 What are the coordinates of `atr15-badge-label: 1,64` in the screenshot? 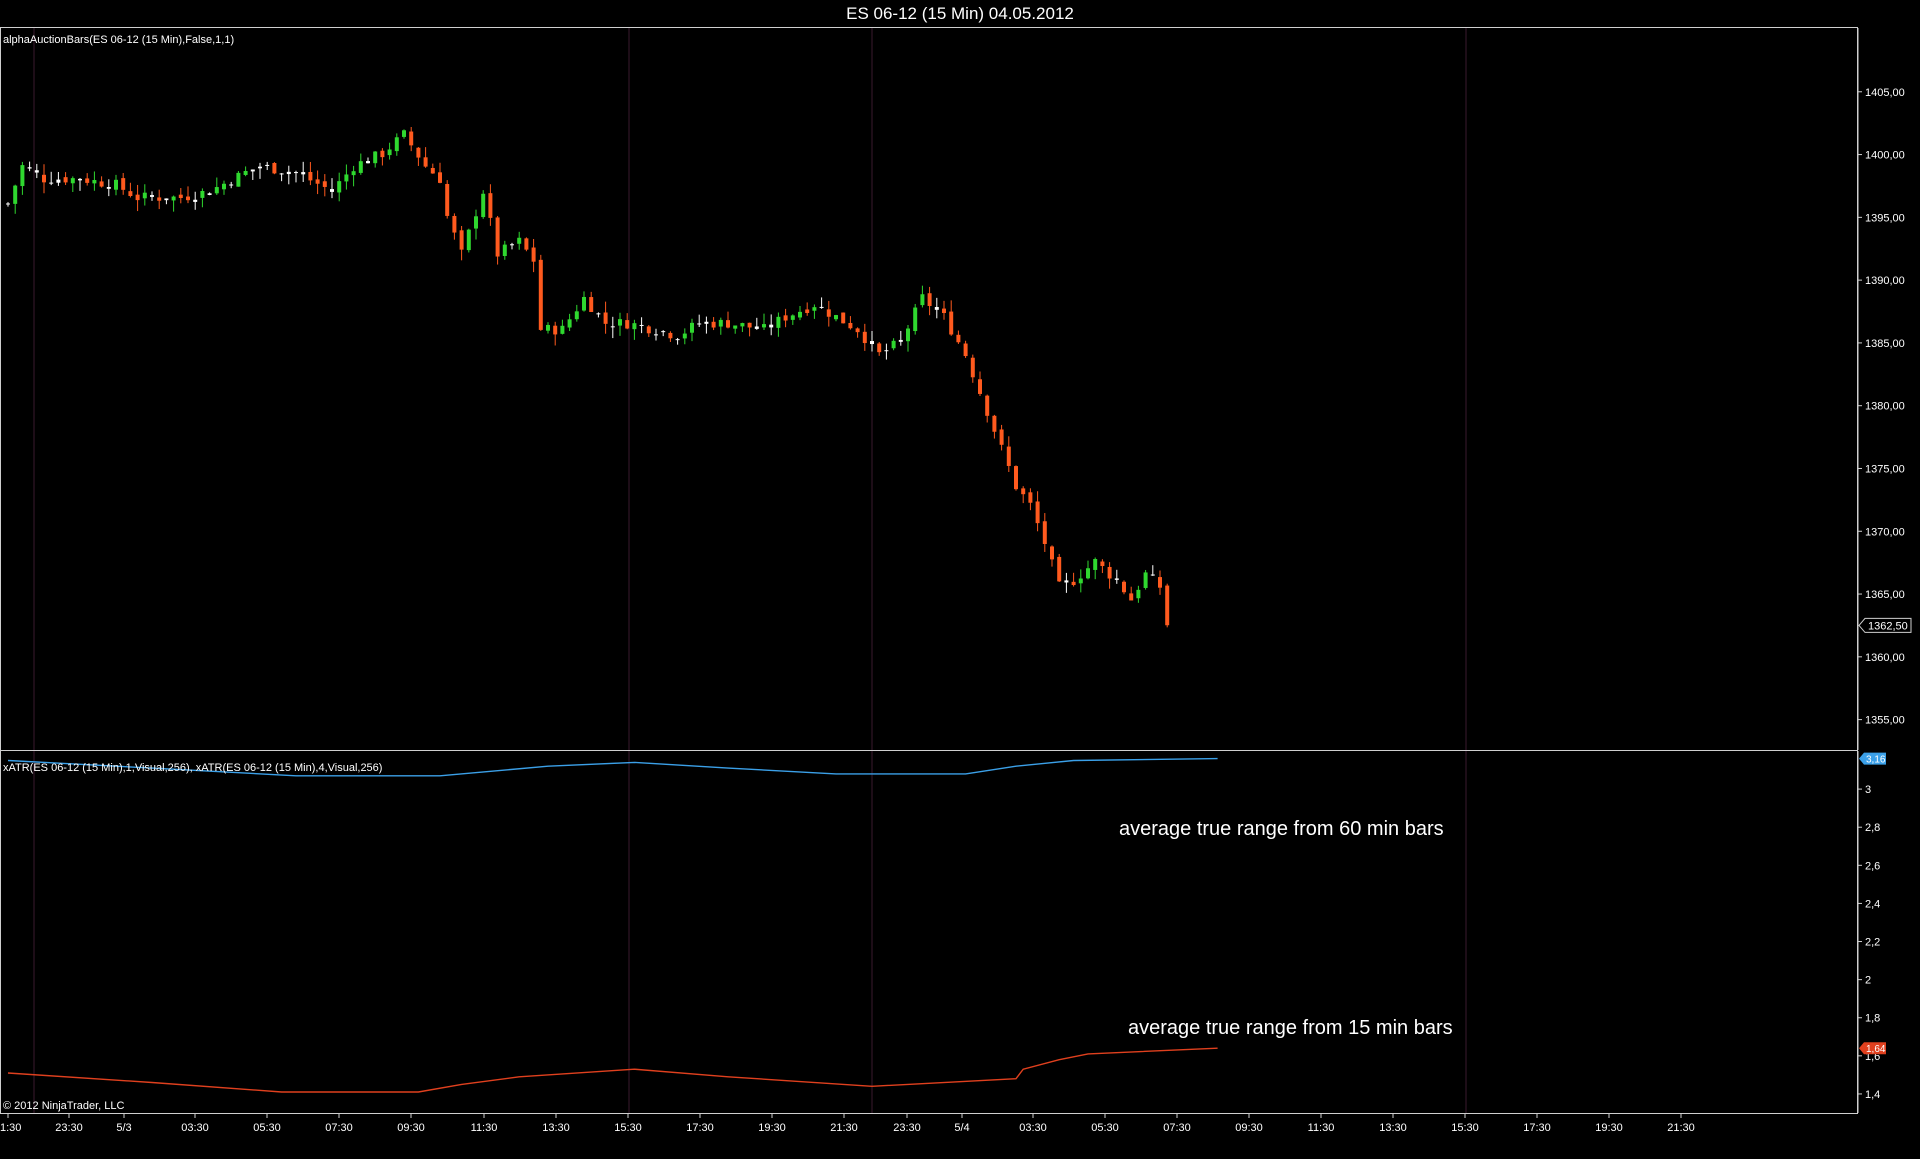 It's located at (1876, 1049).